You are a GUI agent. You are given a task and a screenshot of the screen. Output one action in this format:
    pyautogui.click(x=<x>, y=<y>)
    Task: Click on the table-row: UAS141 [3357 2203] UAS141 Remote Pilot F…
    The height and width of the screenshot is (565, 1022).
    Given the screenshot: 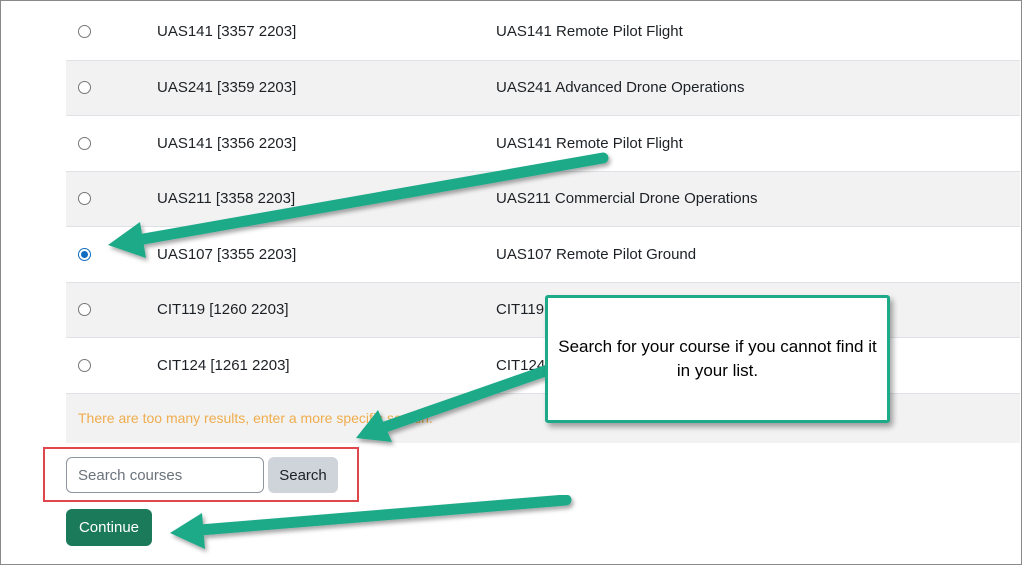 What is the action you would take?
    pyautogui.click(x=543, y=32)
    